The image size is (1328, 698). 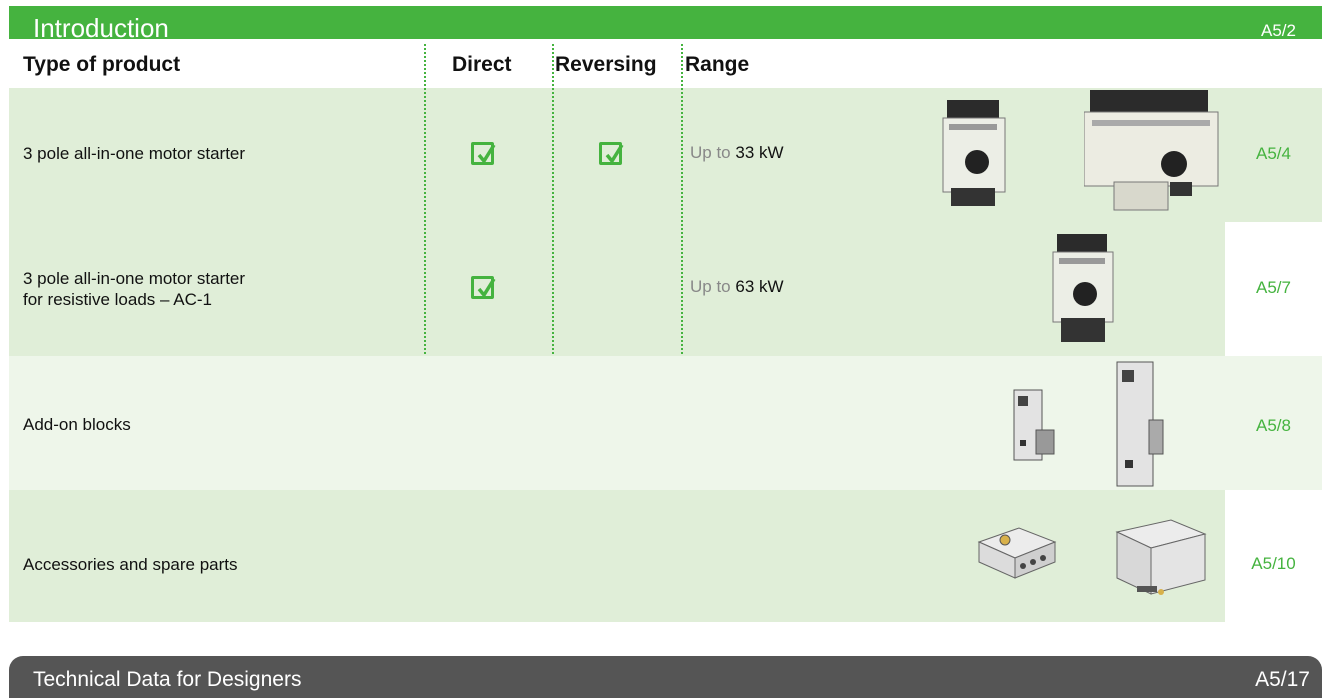 What do you see at coordinates (1278, 31) in the screenshot?
I see `section-page-ref: A5/2` at bounding box center [1278, 31].